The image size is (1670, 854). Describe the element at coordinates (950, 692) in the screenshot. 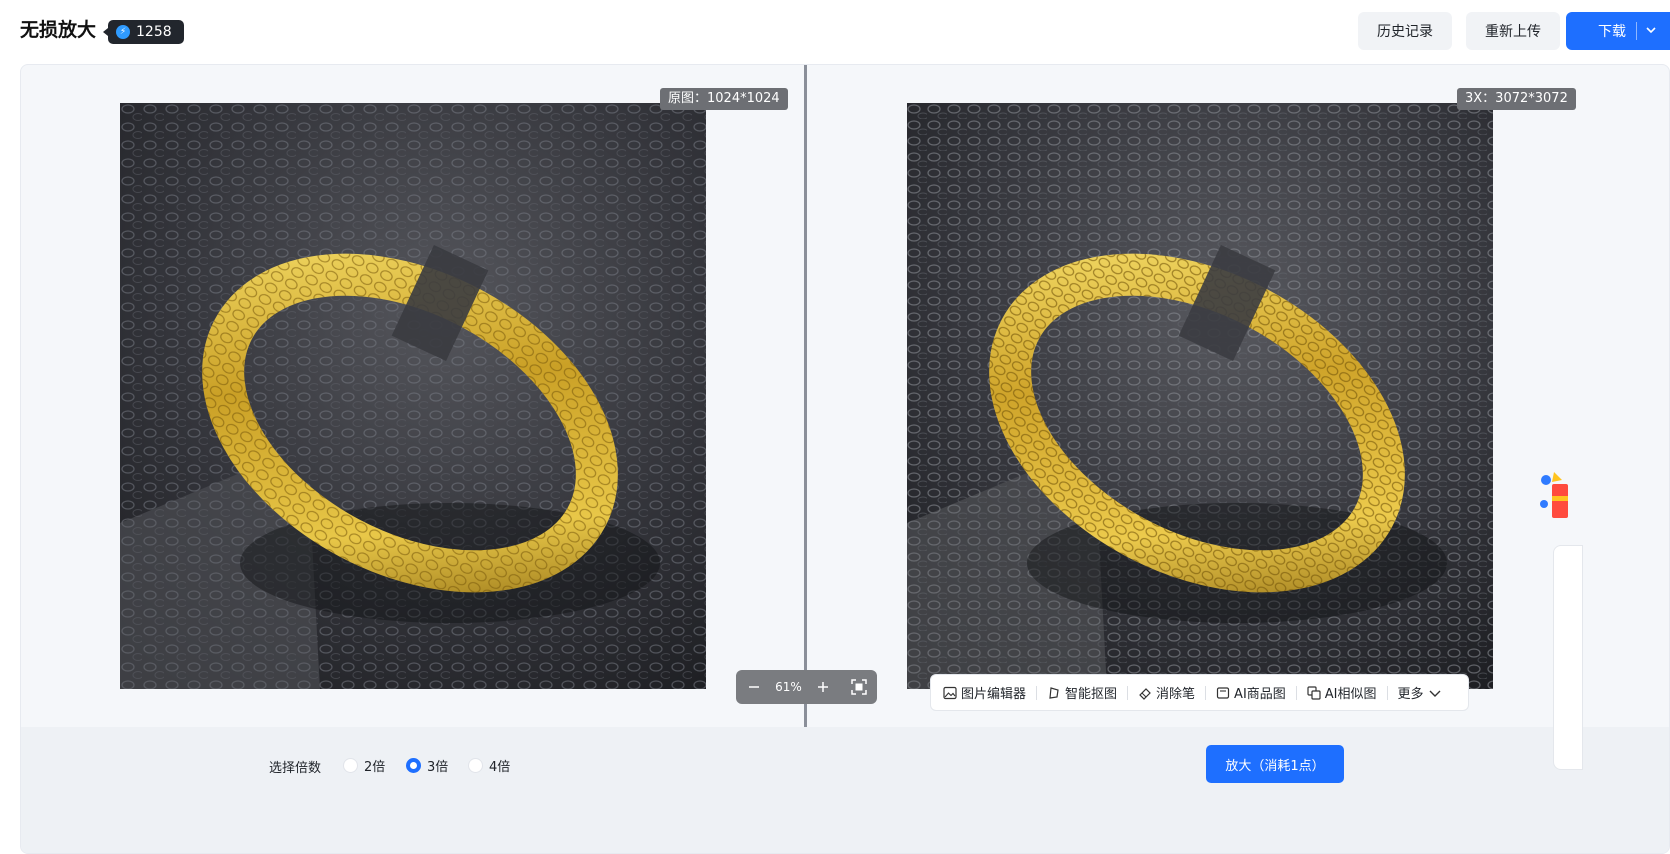

I see `image-icon` at that location.